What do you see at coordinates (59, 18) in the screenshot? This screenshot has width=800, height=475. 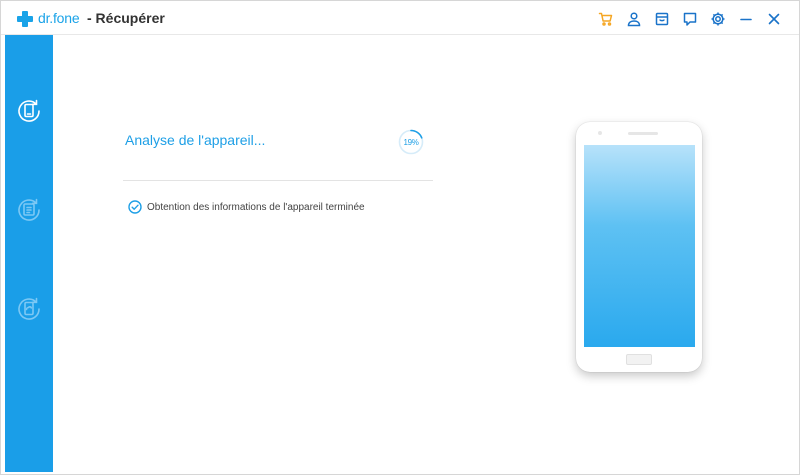 I see `brand-name: dr.fone` at bounding box center [59, 18].